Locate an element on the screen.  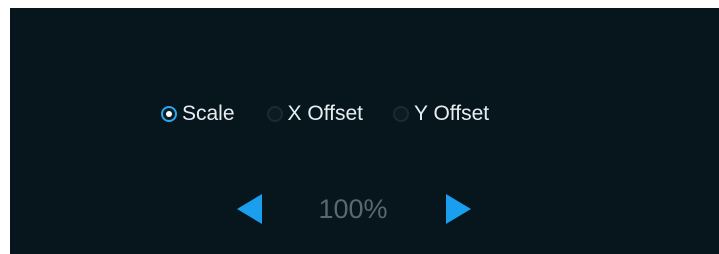
value-display: 100% is located at coordinates (353, 209).